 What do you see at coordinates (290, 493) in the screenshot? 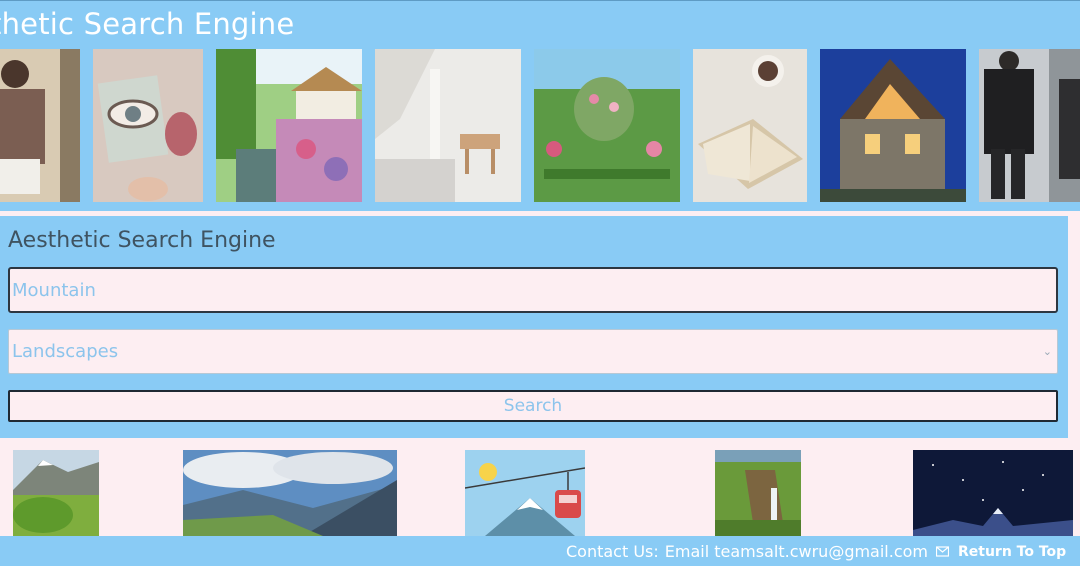
I see `result-image-alpine-valley` at bounding box center [290, 493].